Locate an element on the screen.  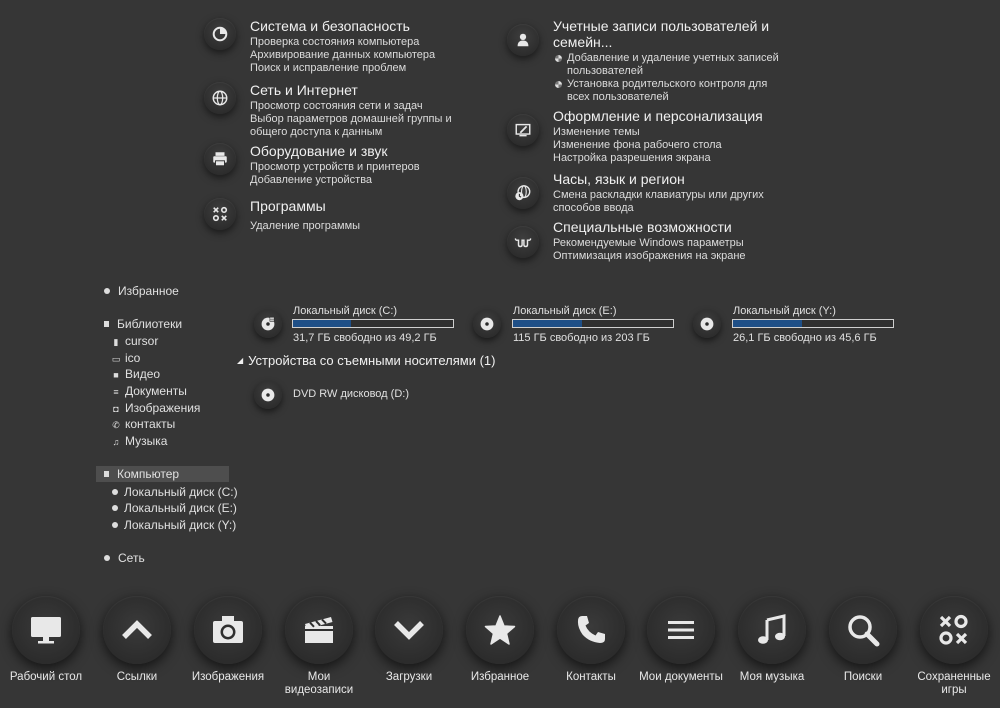
category-title: Оборудование и звук is located at coordinates (380, 151).